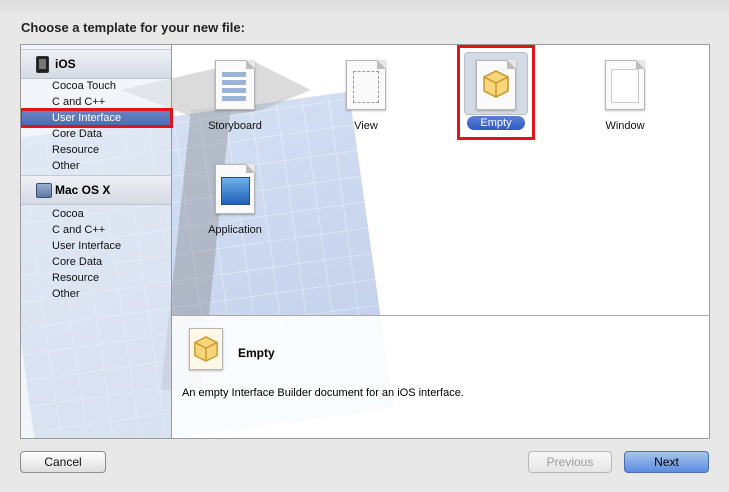 The width and height of the screenshot is (729, 492). I want to click on sidebar-item-ios-resource: Resource, so click(96, 150).